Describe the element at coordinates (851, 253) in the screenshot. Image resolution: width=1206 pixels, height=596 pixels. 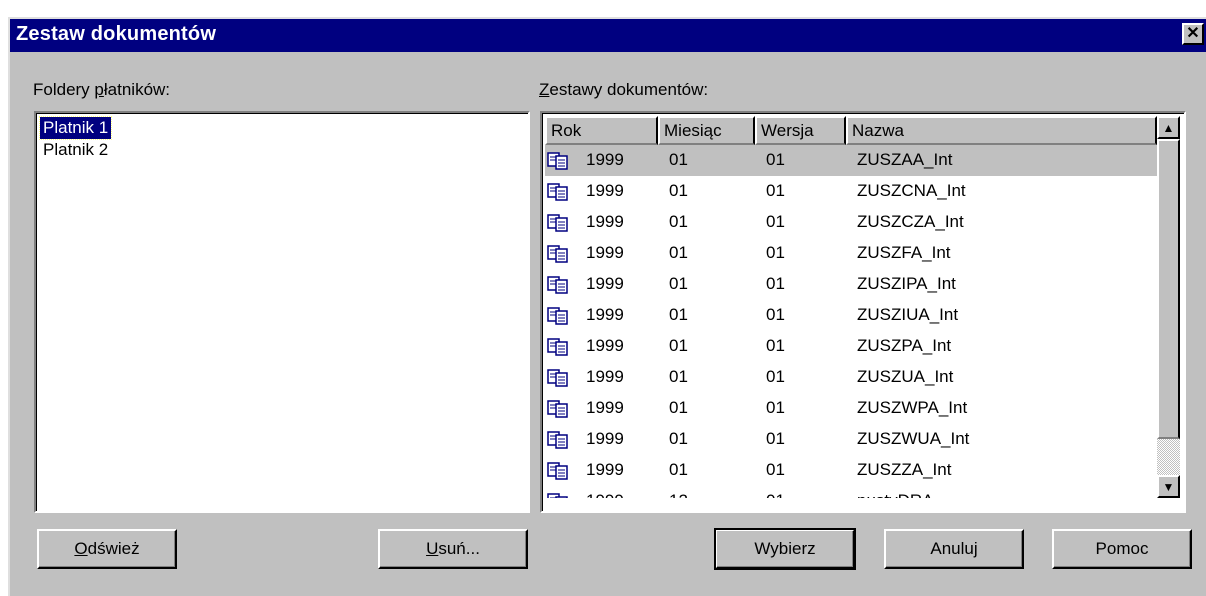
I see `table-row: 1999 01 01 ZUSZFA_Int` at that location.